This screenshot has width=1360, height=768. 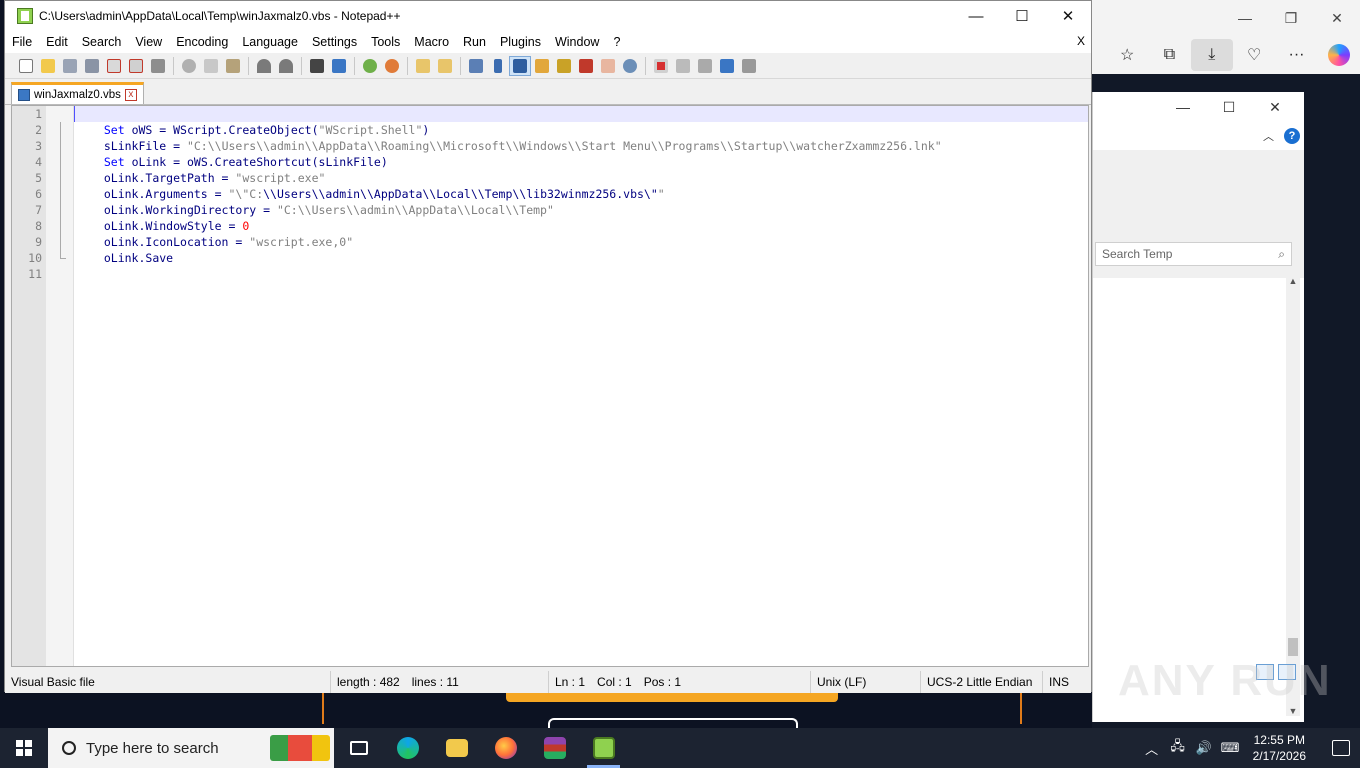 I want to click on close-document-button: X, so click(x=1081, y=41).